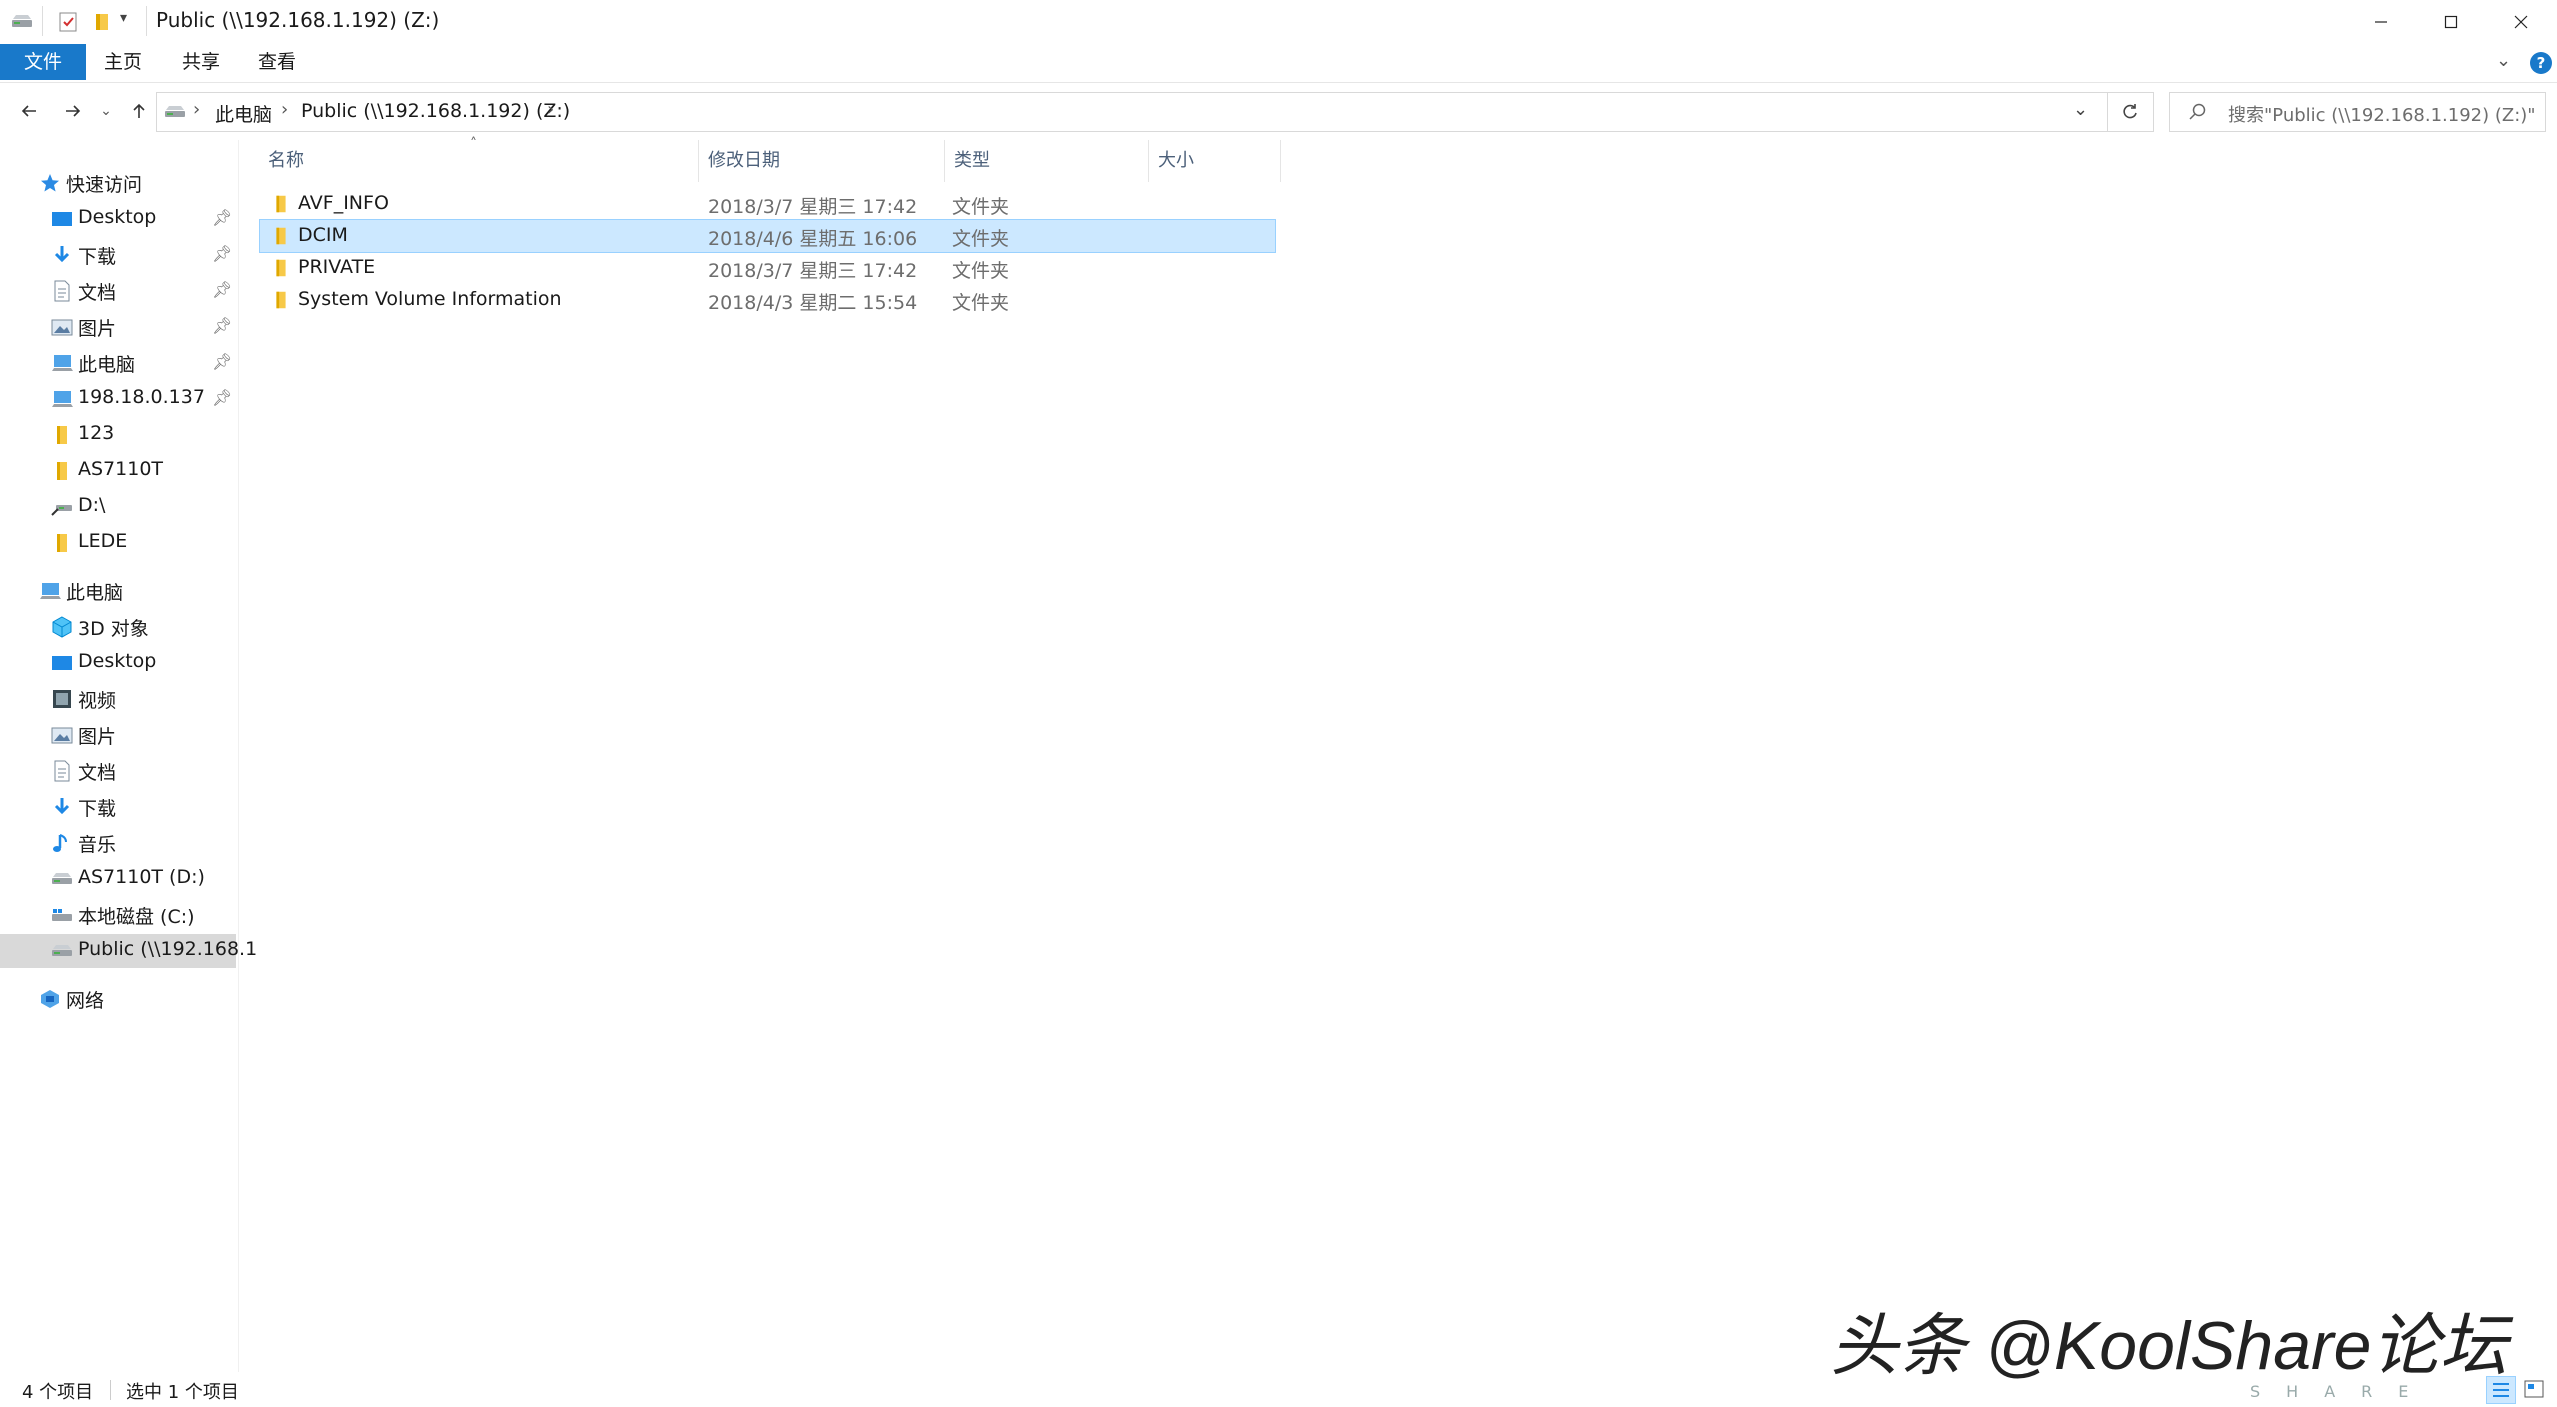 Image resolution: width=2557 pixels, height=1407 pixels. Describe the element at coordinates (95, 593) in the screenshot. I see `sidebar-item-label: 此电脑` at that location.